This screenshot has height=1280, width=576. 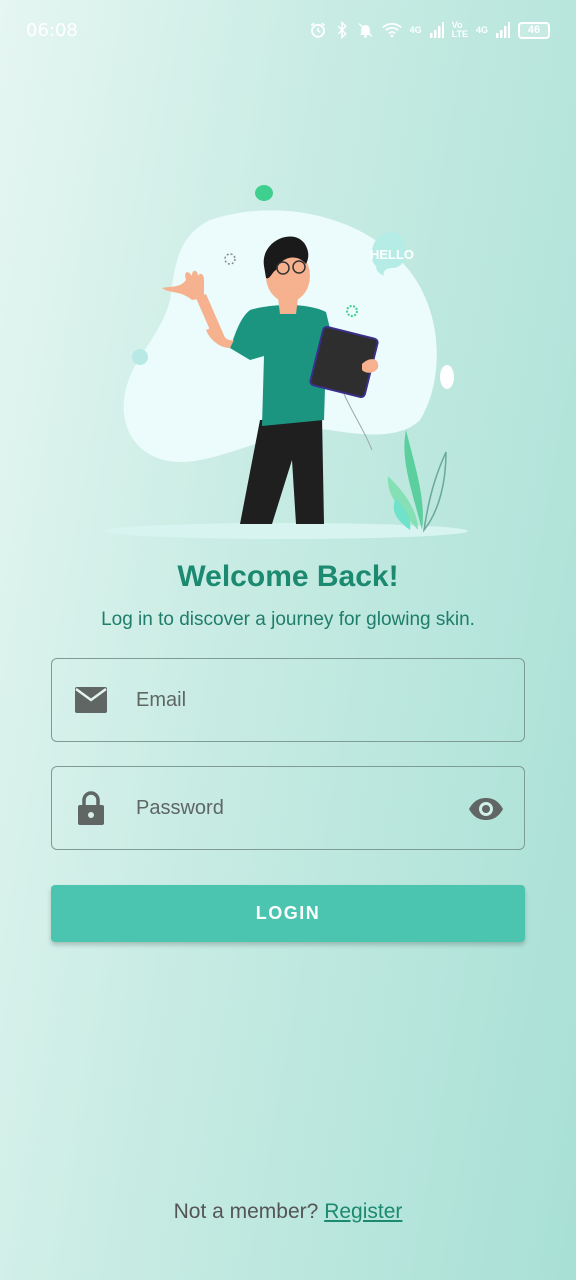 I want to click on network-label-1: 4G, so click(x=415, y=29).